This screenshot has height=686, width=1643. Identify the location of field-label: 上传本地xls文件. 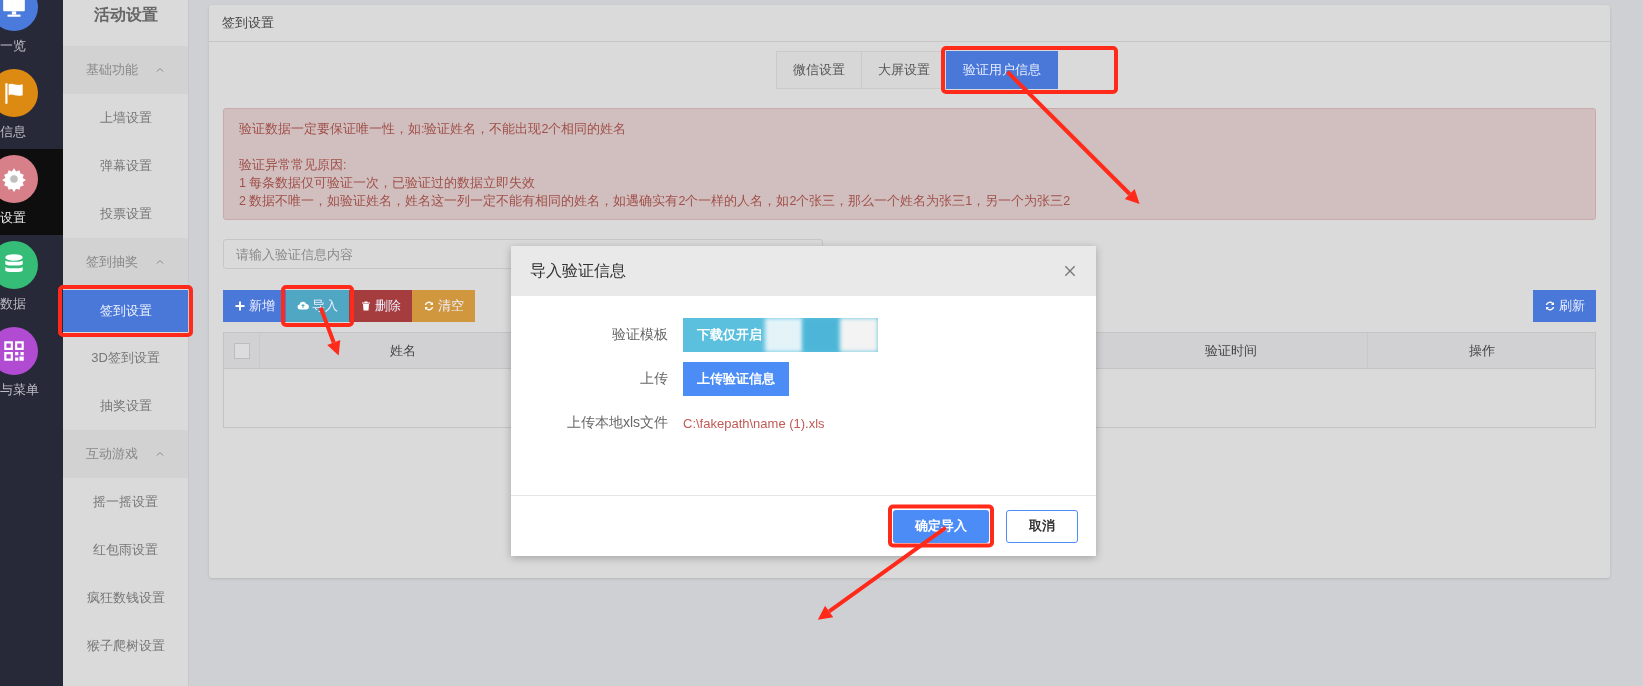
(617, 423).